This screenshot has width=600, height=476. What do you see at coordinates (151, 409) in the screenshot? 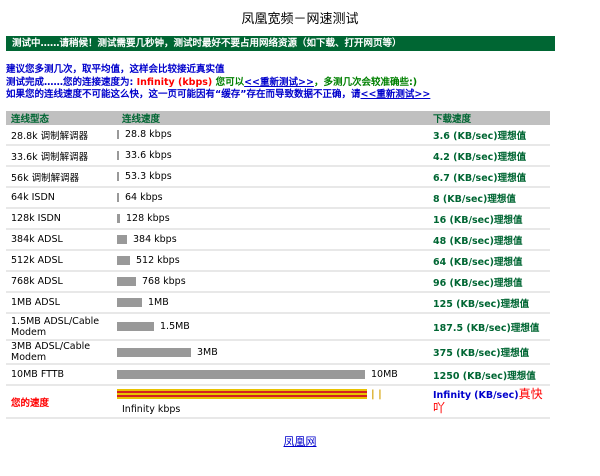
I see `your-speed-label: Infinity kbps` at bounding box center [151, 409].